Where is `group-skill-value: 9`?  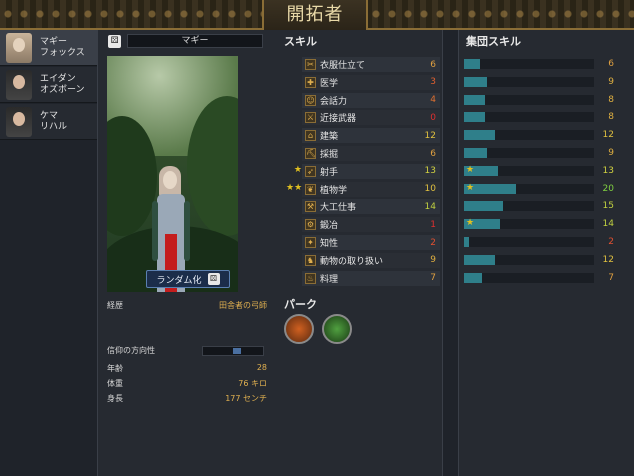
group-skill-value: 9 is located at coordinates (611, 153).